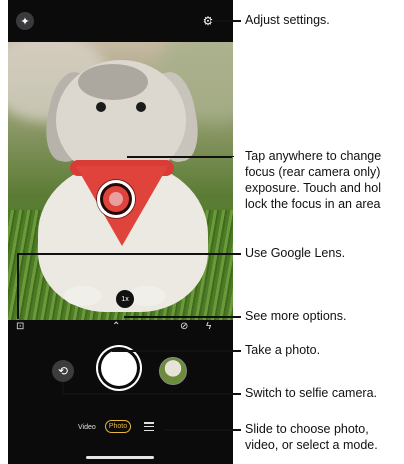 This screenshot has height=464, width=404. I want to click on switch-camera-icon: ⟲, so click(63, 371).